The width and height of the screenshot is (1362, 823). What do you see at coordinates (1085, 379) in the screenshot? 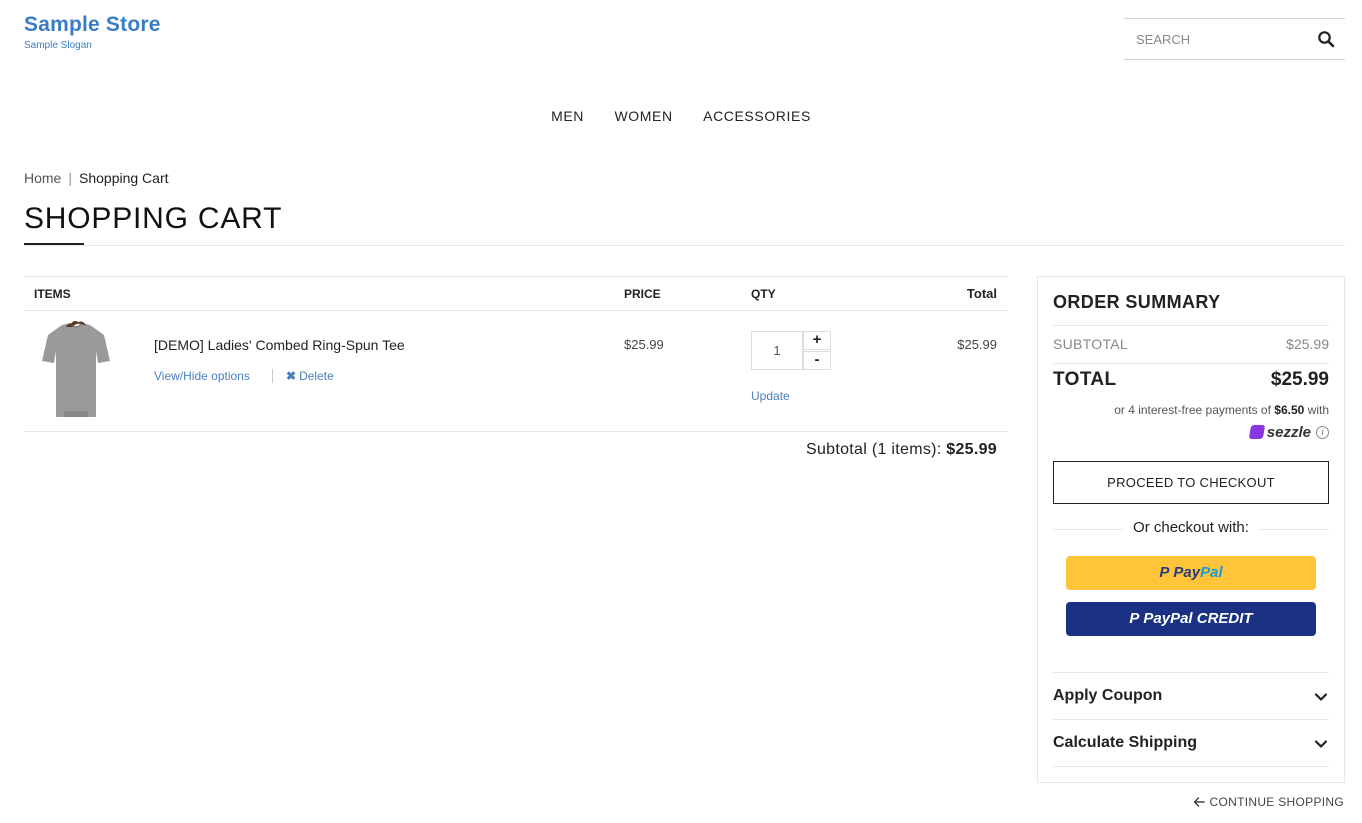
I see `summary-total-label: TOTAL` at bounding box center [1085, 379].